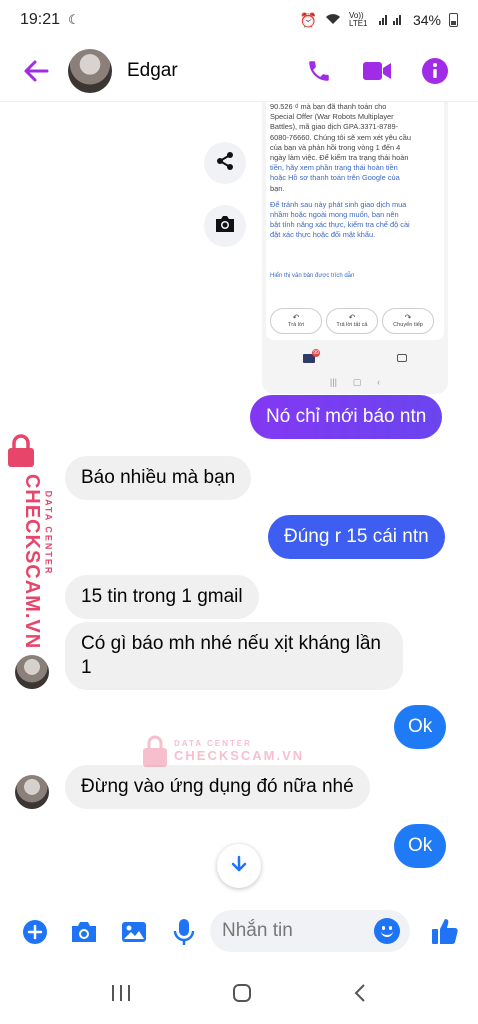 The image size is (478, 1024). What do you see at coordinates (445, 931) in the screenshot?
I see `like-icon` at bounding box center [445, 931].